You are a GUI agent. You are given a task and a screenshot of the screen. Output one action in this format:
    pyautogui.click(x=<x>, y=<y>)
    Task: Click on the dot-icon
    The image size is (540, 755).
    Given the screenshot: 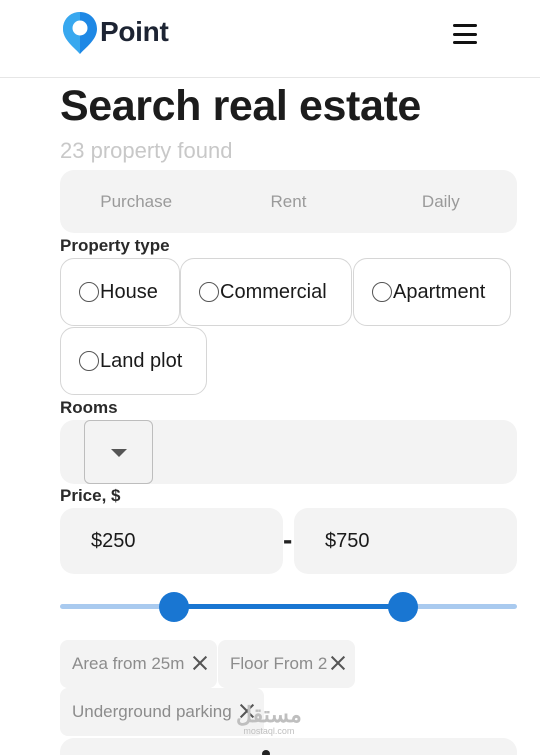 What is the action you would take?
    pyautogui.click(x=266, y=752)
    